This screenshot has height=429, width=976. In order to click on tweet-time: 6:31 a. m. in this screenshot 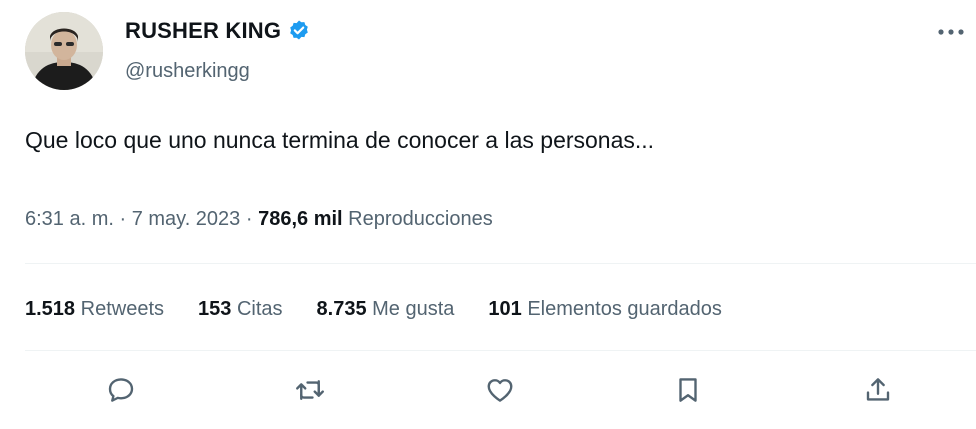, I will do `click(69, 219)`.